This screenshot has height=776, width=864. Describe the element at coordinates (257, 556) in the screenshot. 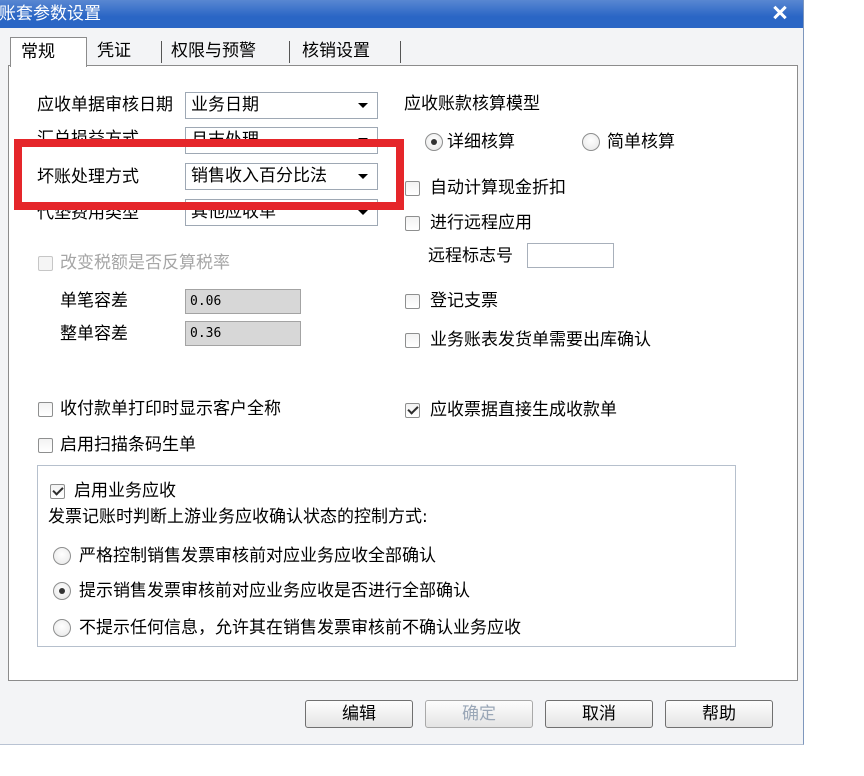

I see `control-strict-label: 严格控制销售发票审核前对应业务应收全部确认` at that location.